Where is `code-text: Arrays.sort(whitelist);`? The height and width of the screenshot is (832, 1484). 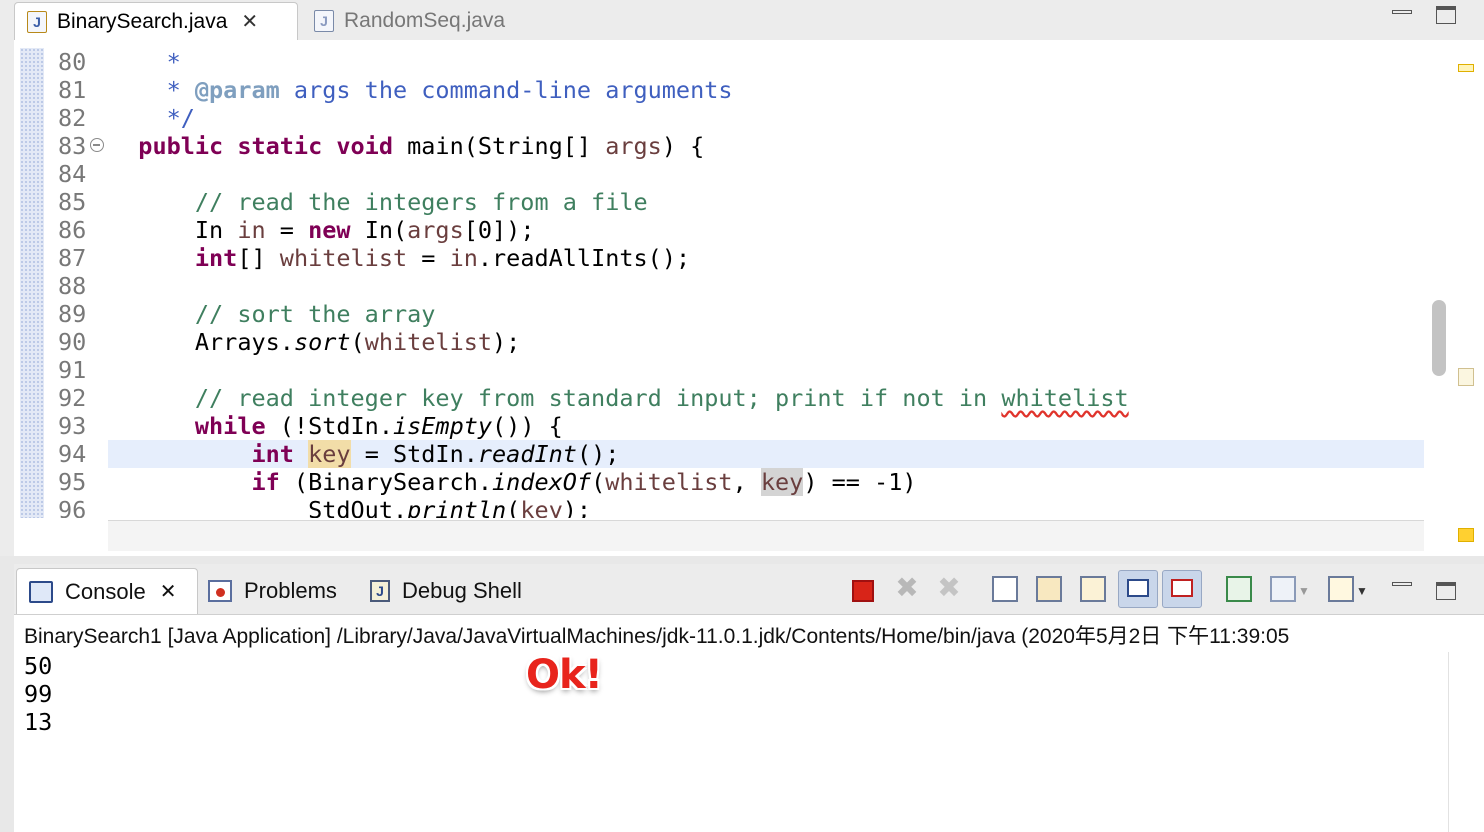
code-text: Arrays.sort(whitelist); is located at coordinates (315, 342).